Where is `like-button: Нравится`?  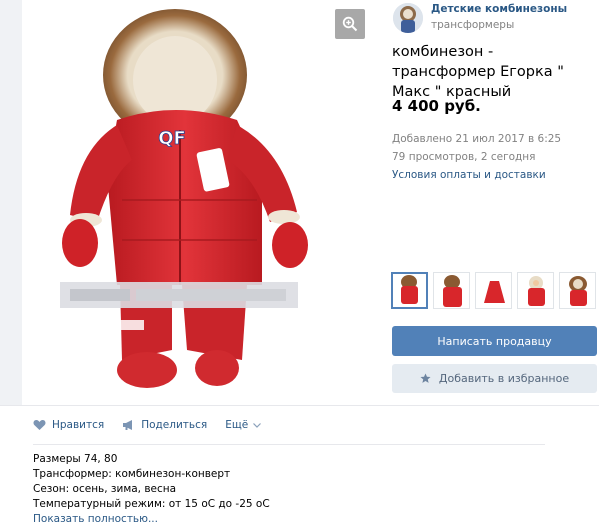
like-button: Нравится is located at coordinates (68, 425).